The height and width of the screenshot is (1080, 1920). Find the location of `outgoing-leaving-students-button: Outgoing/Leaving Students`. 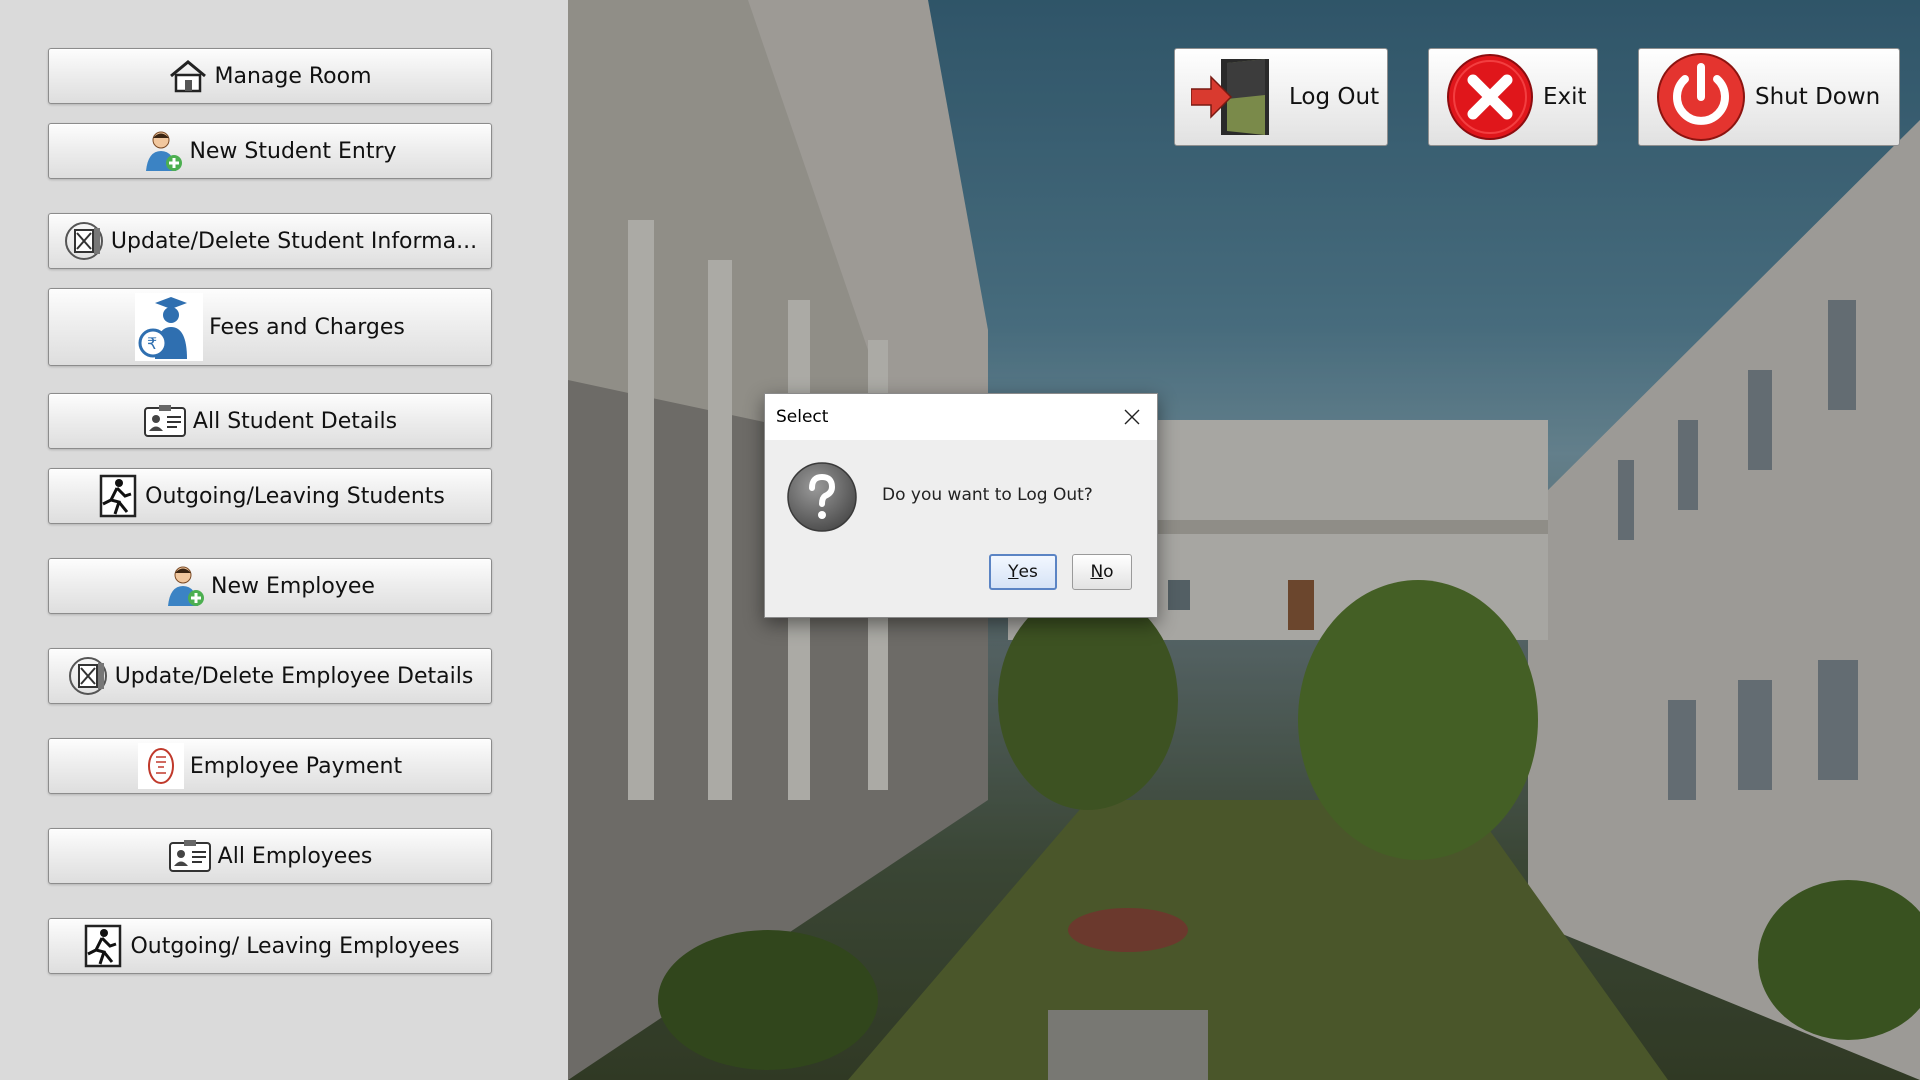

outgoing-leaving-students-button: Outgoing/Leaving Students is located at coordinates (270, 496).